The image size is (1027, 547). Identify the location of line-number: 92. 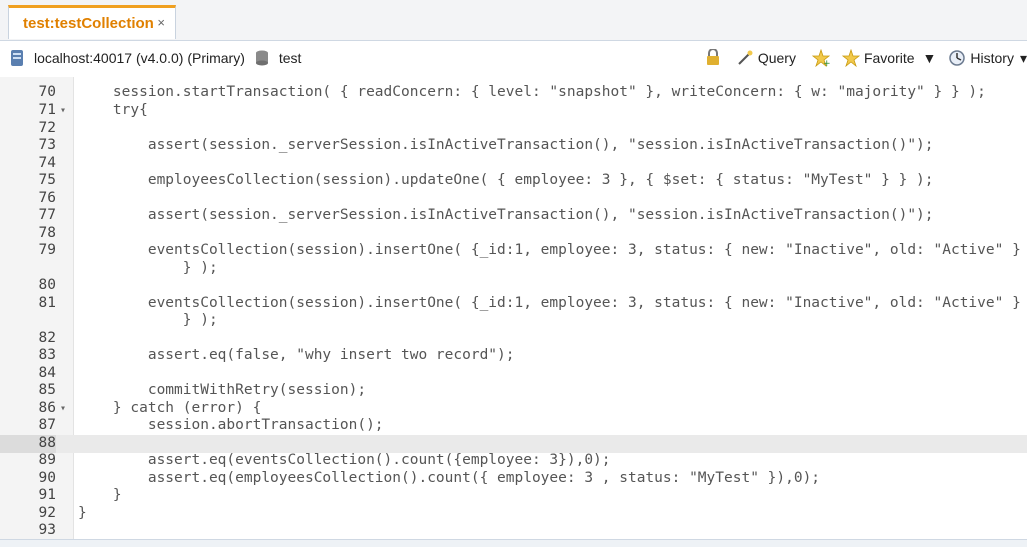
(47, 513).